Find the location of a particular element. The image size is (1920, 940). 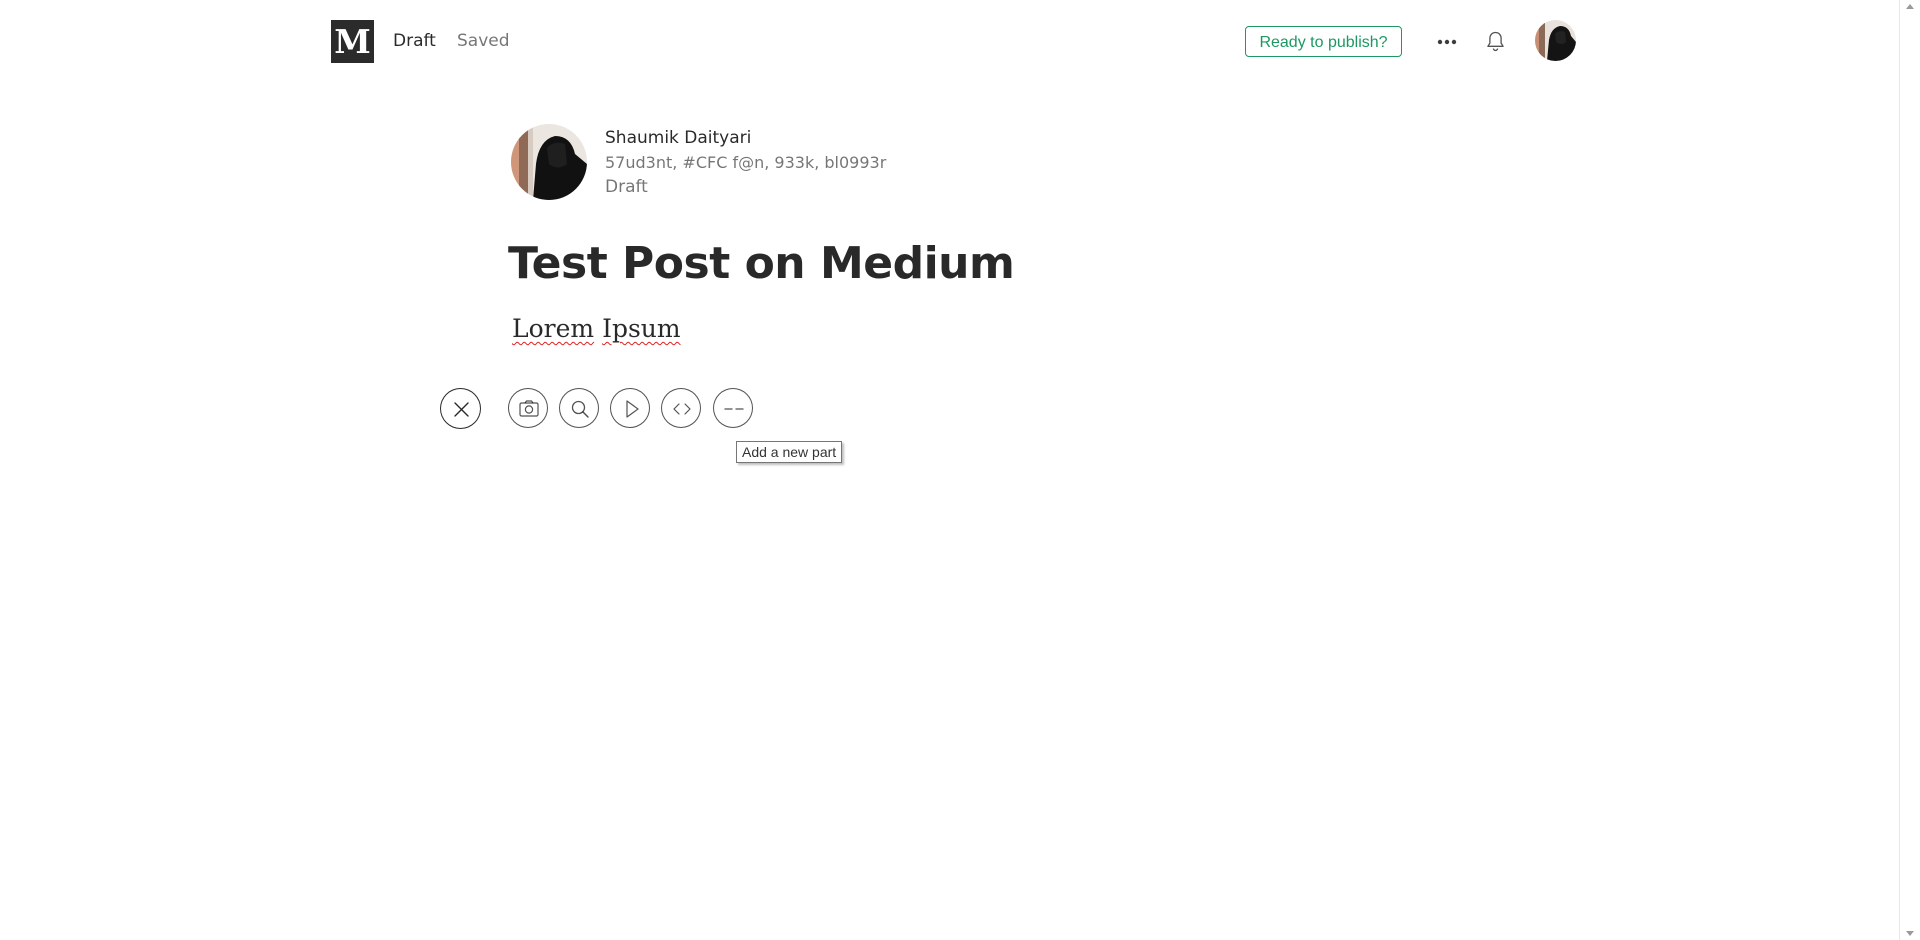

ready-to-publish-button: Ready to publish? is located at coordinates (1323, 41).